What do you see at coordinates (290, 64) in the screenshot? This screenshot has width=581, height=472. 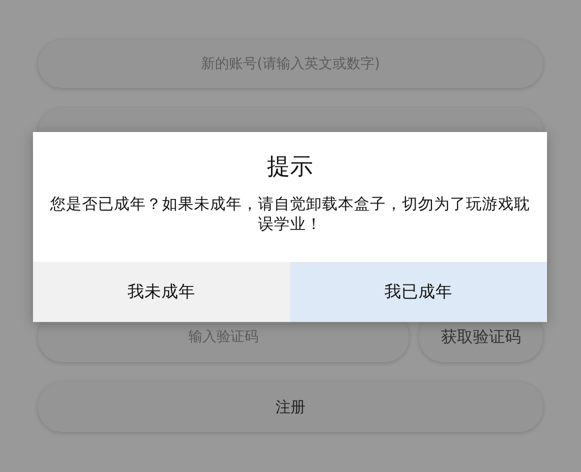 I see `input-field: 新的账号(请输入英文或数字)` at bounding box center [290, 64].